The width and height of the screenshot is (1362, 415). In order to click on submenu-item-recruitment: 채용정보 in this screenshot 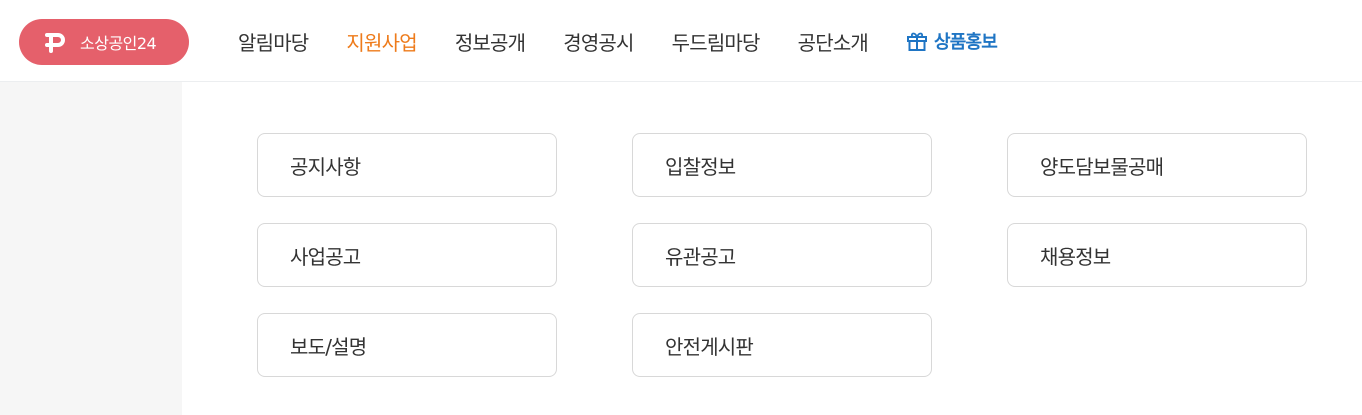, I will do `click(1157, 255)`.